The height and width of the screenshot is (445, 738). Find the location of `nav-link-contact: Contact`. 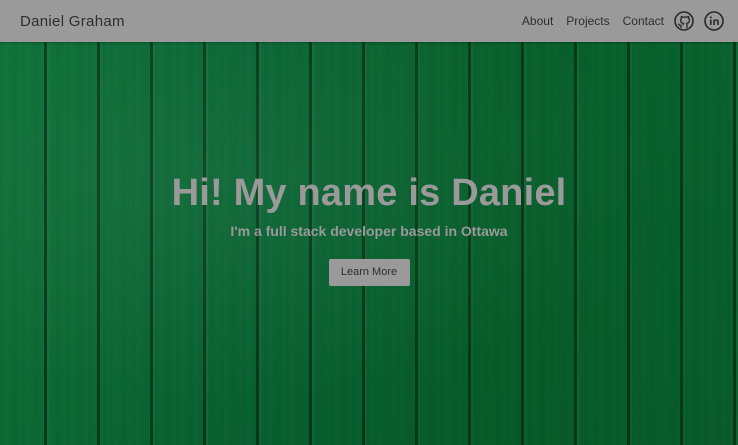

nav-link-contact: Contact is located at coordinates (643, 21).